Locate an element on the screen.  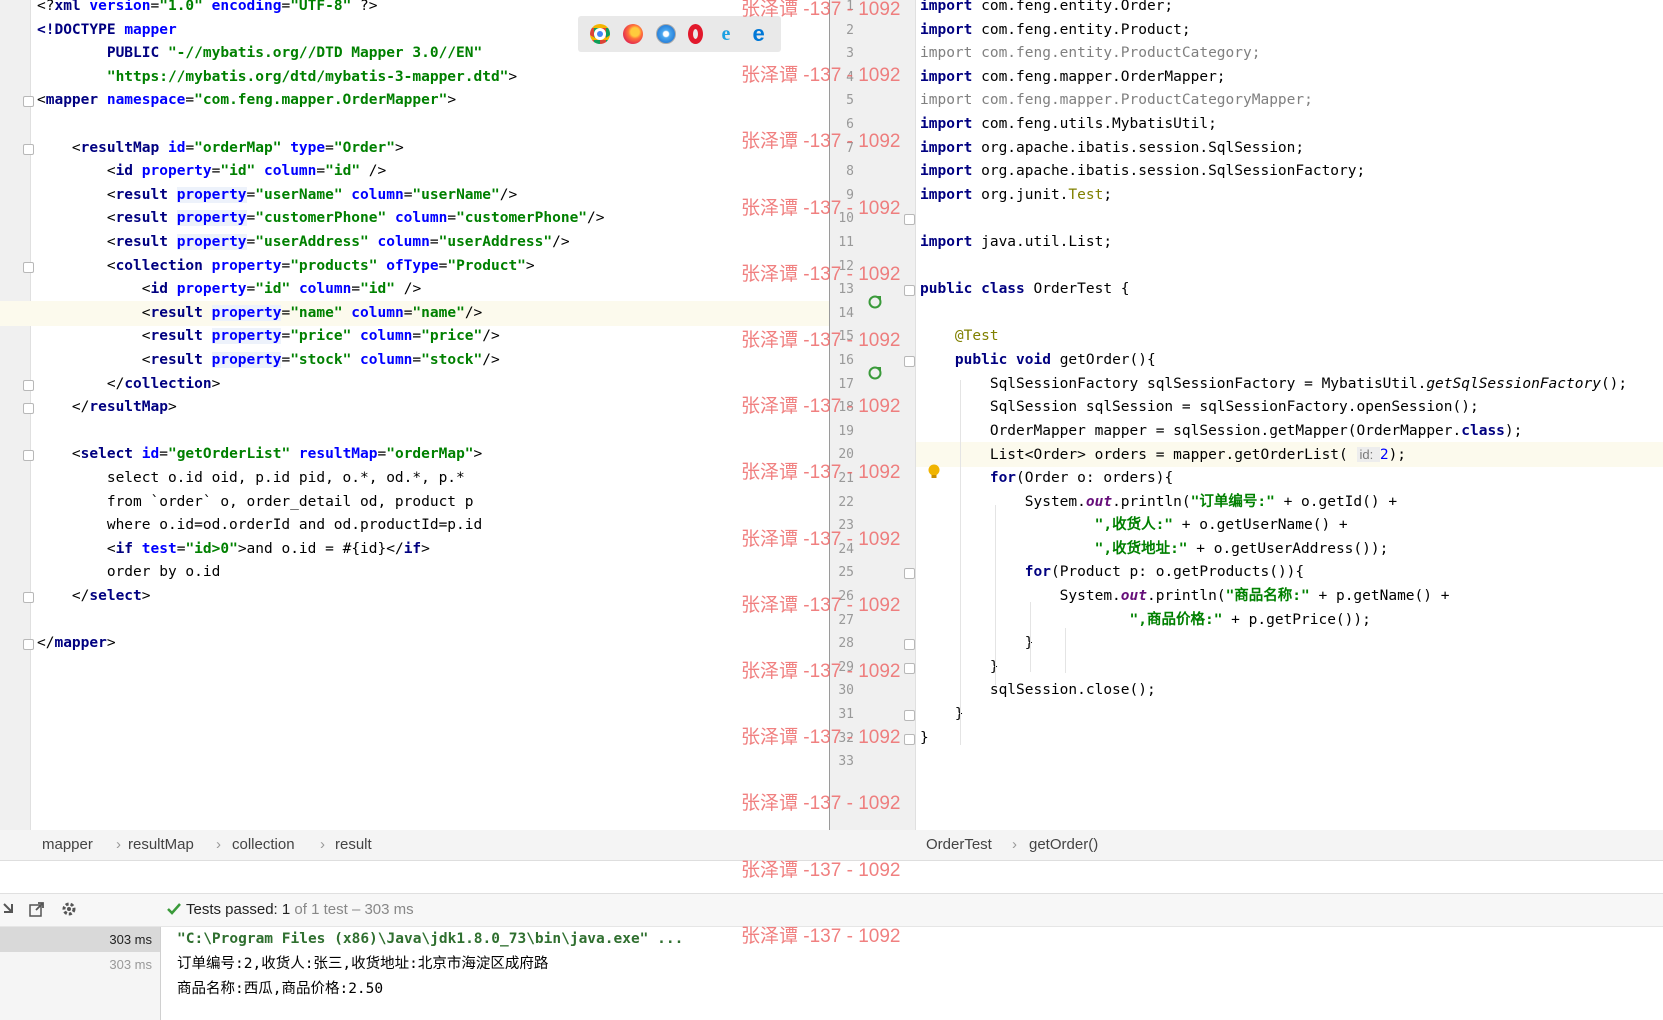
chrome-icon is located at coordinates (600, 34).